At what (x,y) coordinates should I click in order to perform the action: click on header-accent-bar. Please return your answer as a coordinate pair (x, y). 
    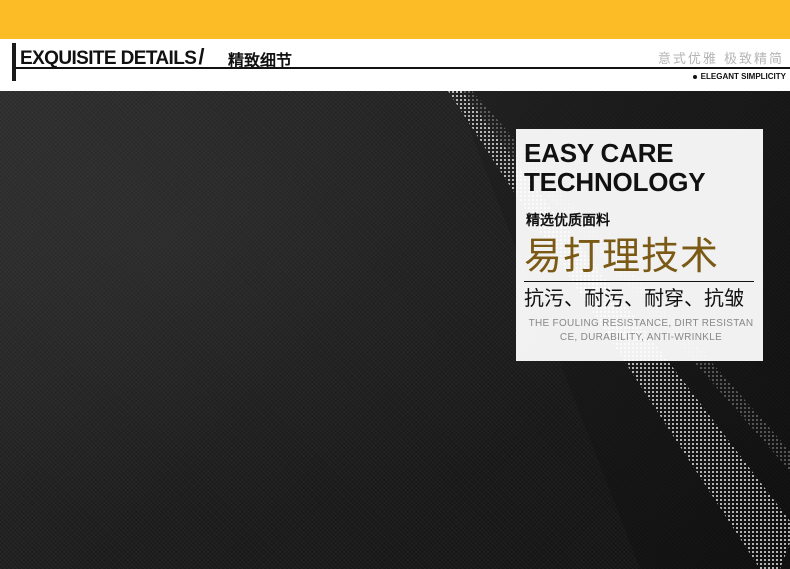
    Looking at the image, I should click on (14, 62).